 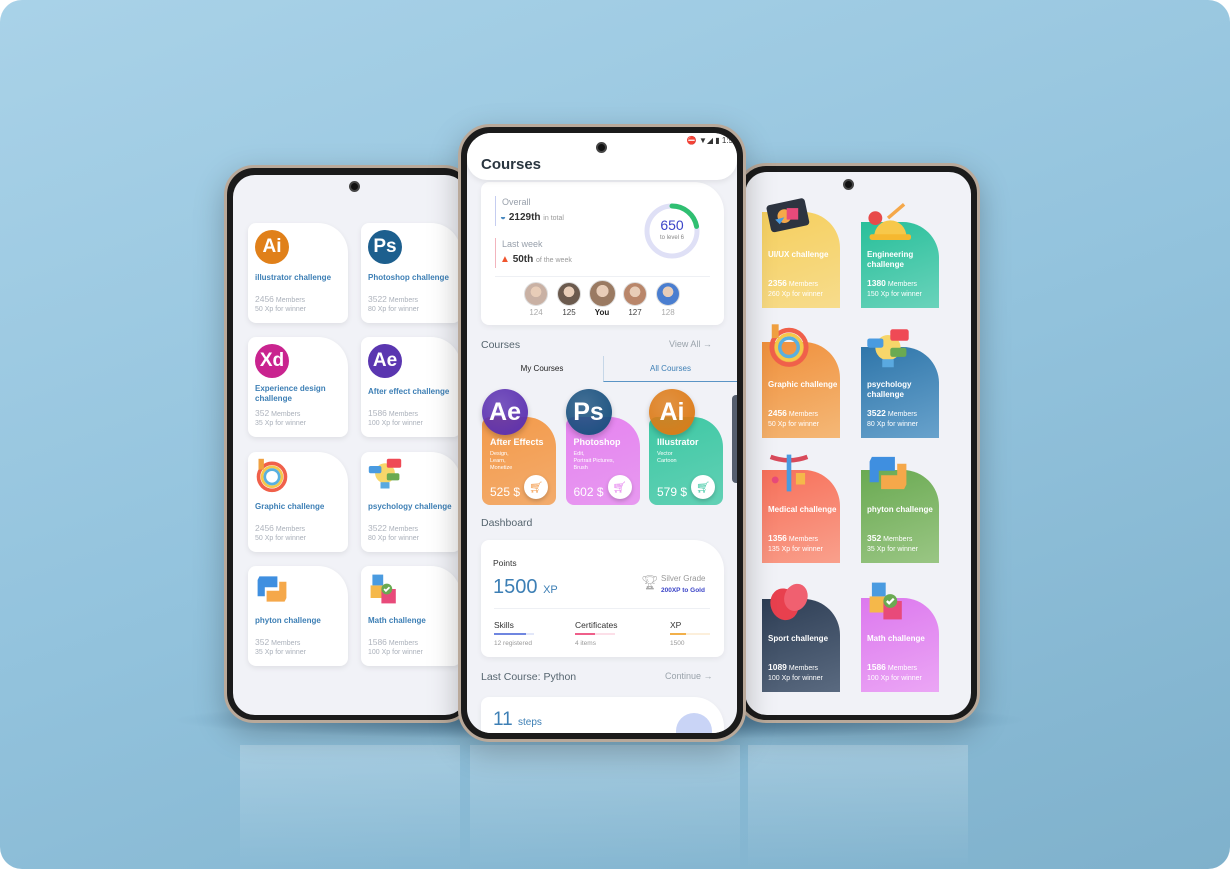 I want to click on metric-sub: 12 registered, so click(x=513, y=643).